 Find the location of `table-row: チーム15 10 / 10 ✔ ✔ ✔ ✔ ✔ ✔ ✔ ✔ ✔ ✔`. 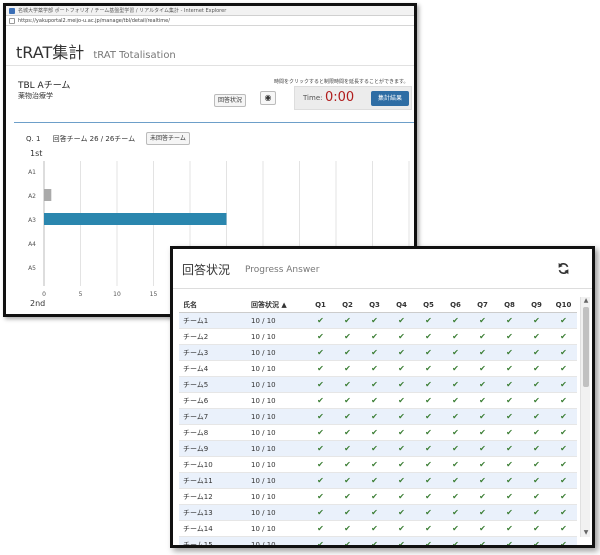

table-row: チーム15 10 / 10 ✔ ✔ ✔ ✔ ✔ ✔ ✔ ✔ ✔ ✔ is located at coordinates (378, 542).